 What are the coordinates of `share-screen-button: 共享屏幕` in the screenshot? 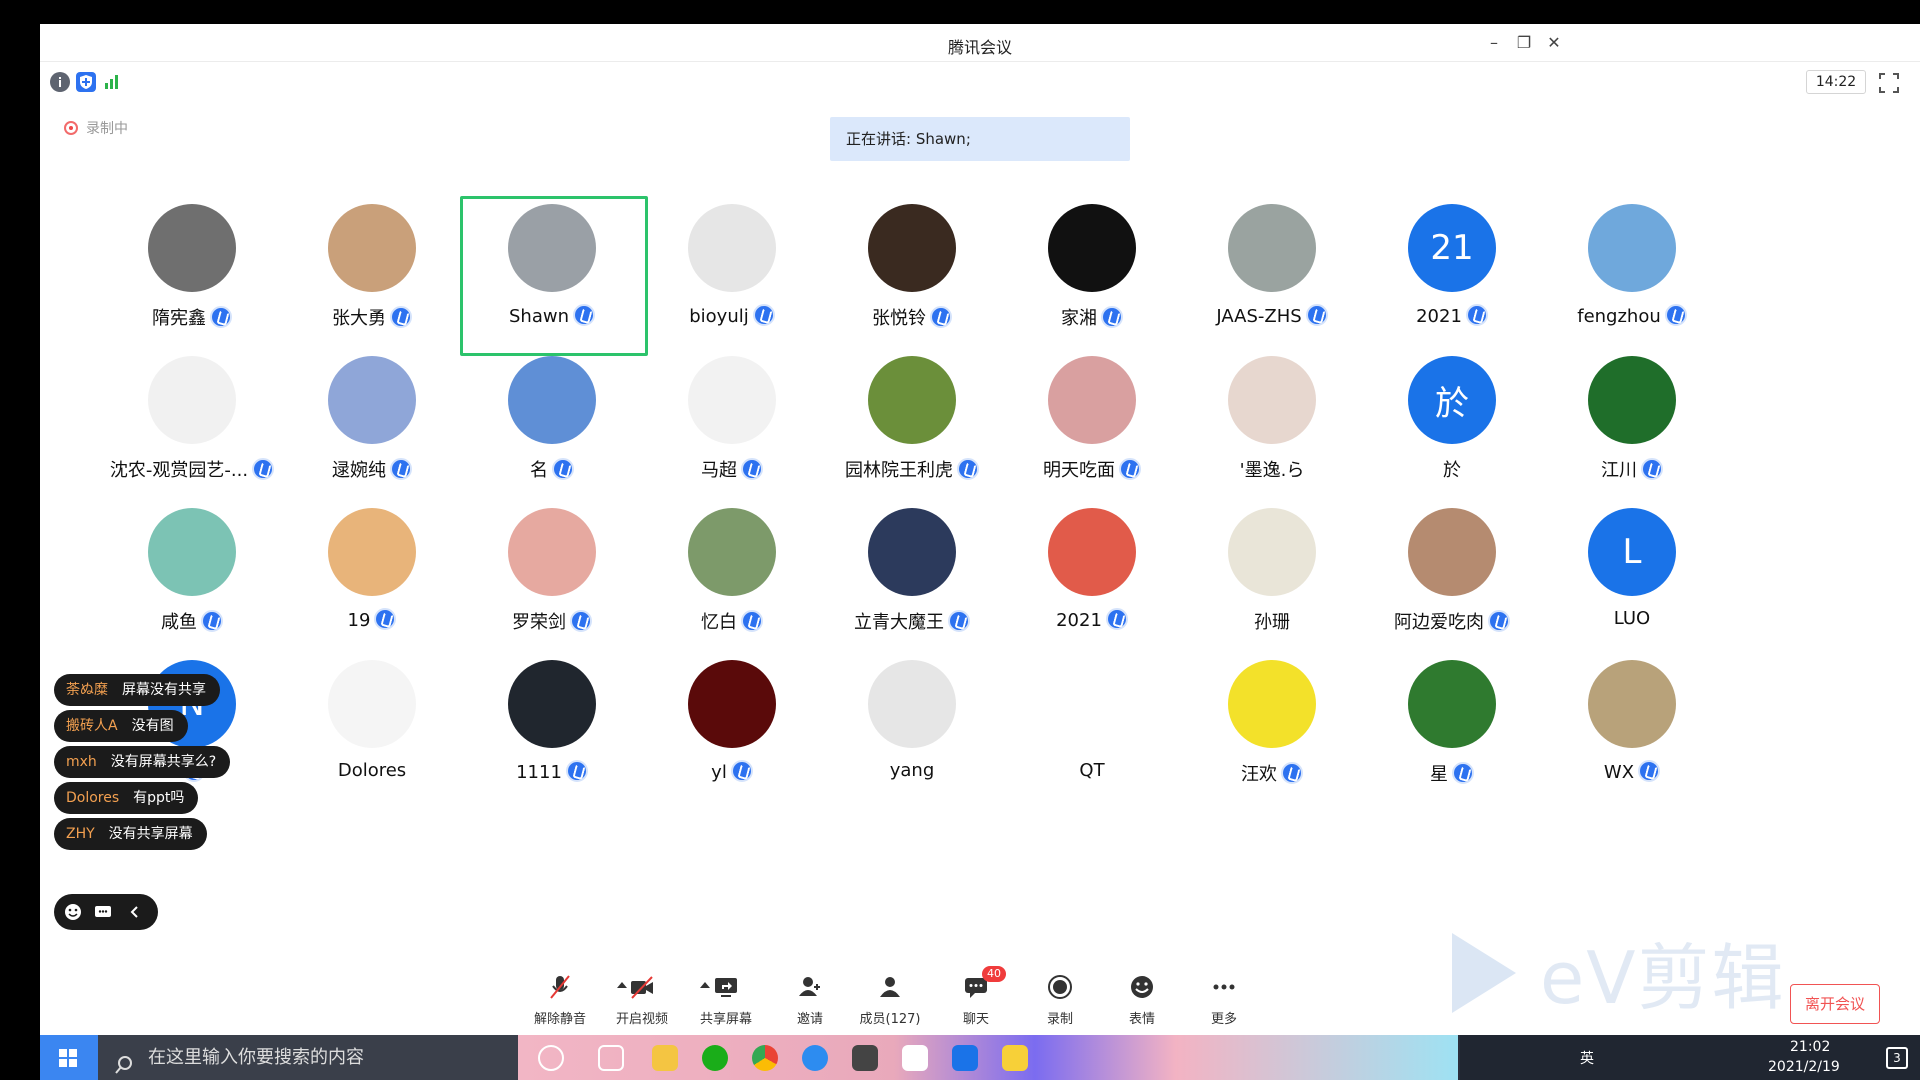 It's located at (726, 999).